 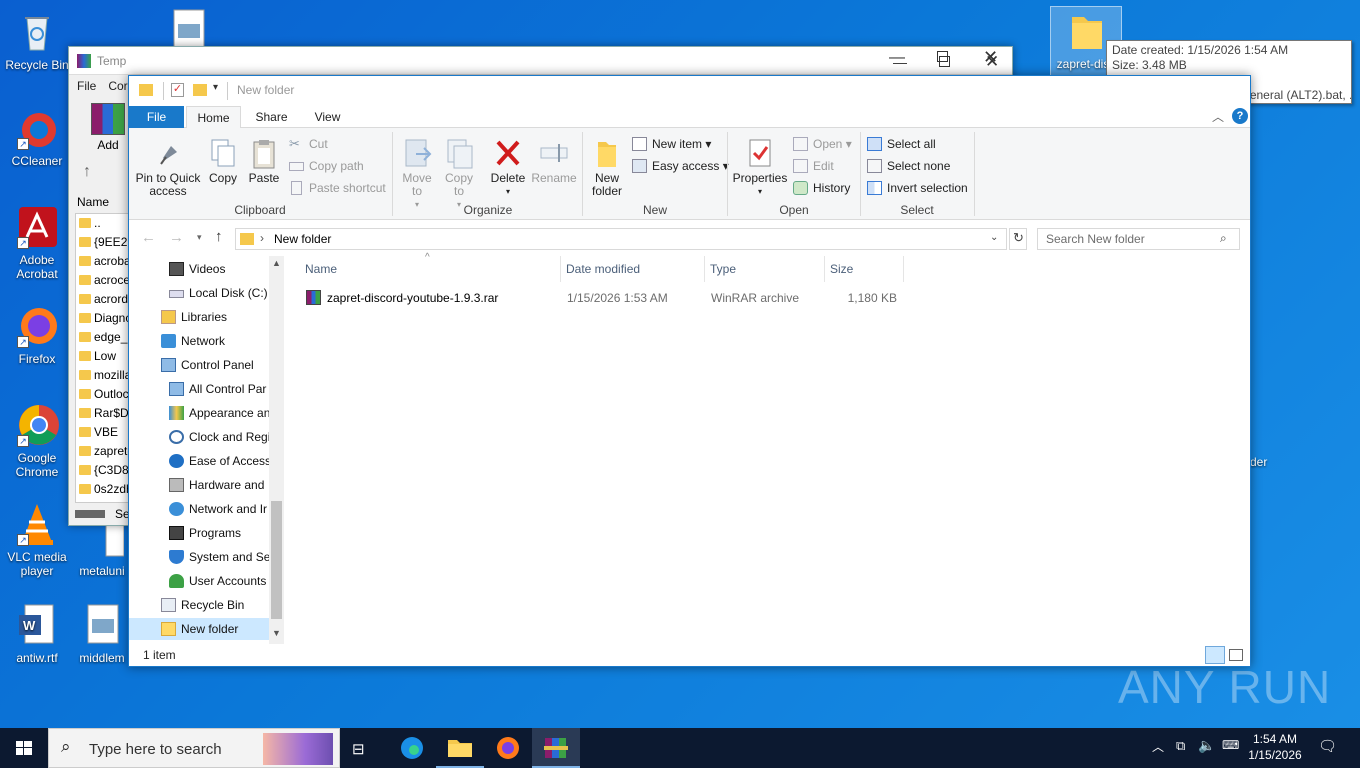 I want to click on list-item: Diagnc, so click(x=103, y=318).